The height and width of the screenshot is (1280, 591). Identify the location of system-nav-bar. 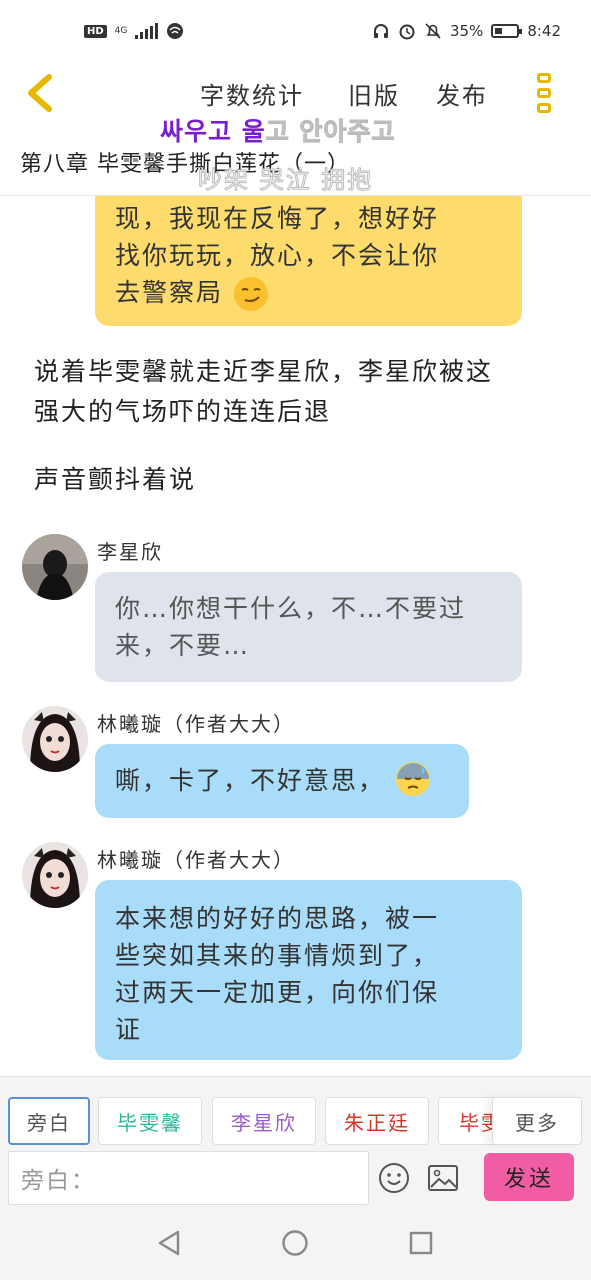
(295, 1243).